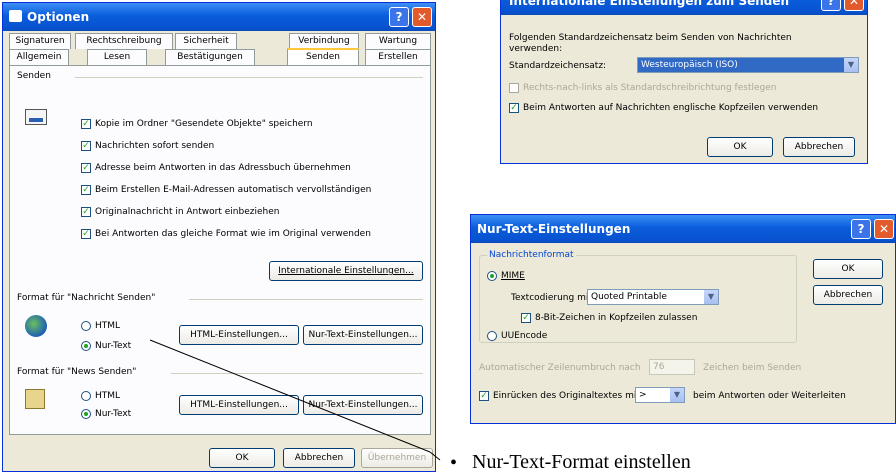 The height and width of the screenshot is (475, 896). I want to click on tab-erstellen: Erstellen, so click(398, 57).